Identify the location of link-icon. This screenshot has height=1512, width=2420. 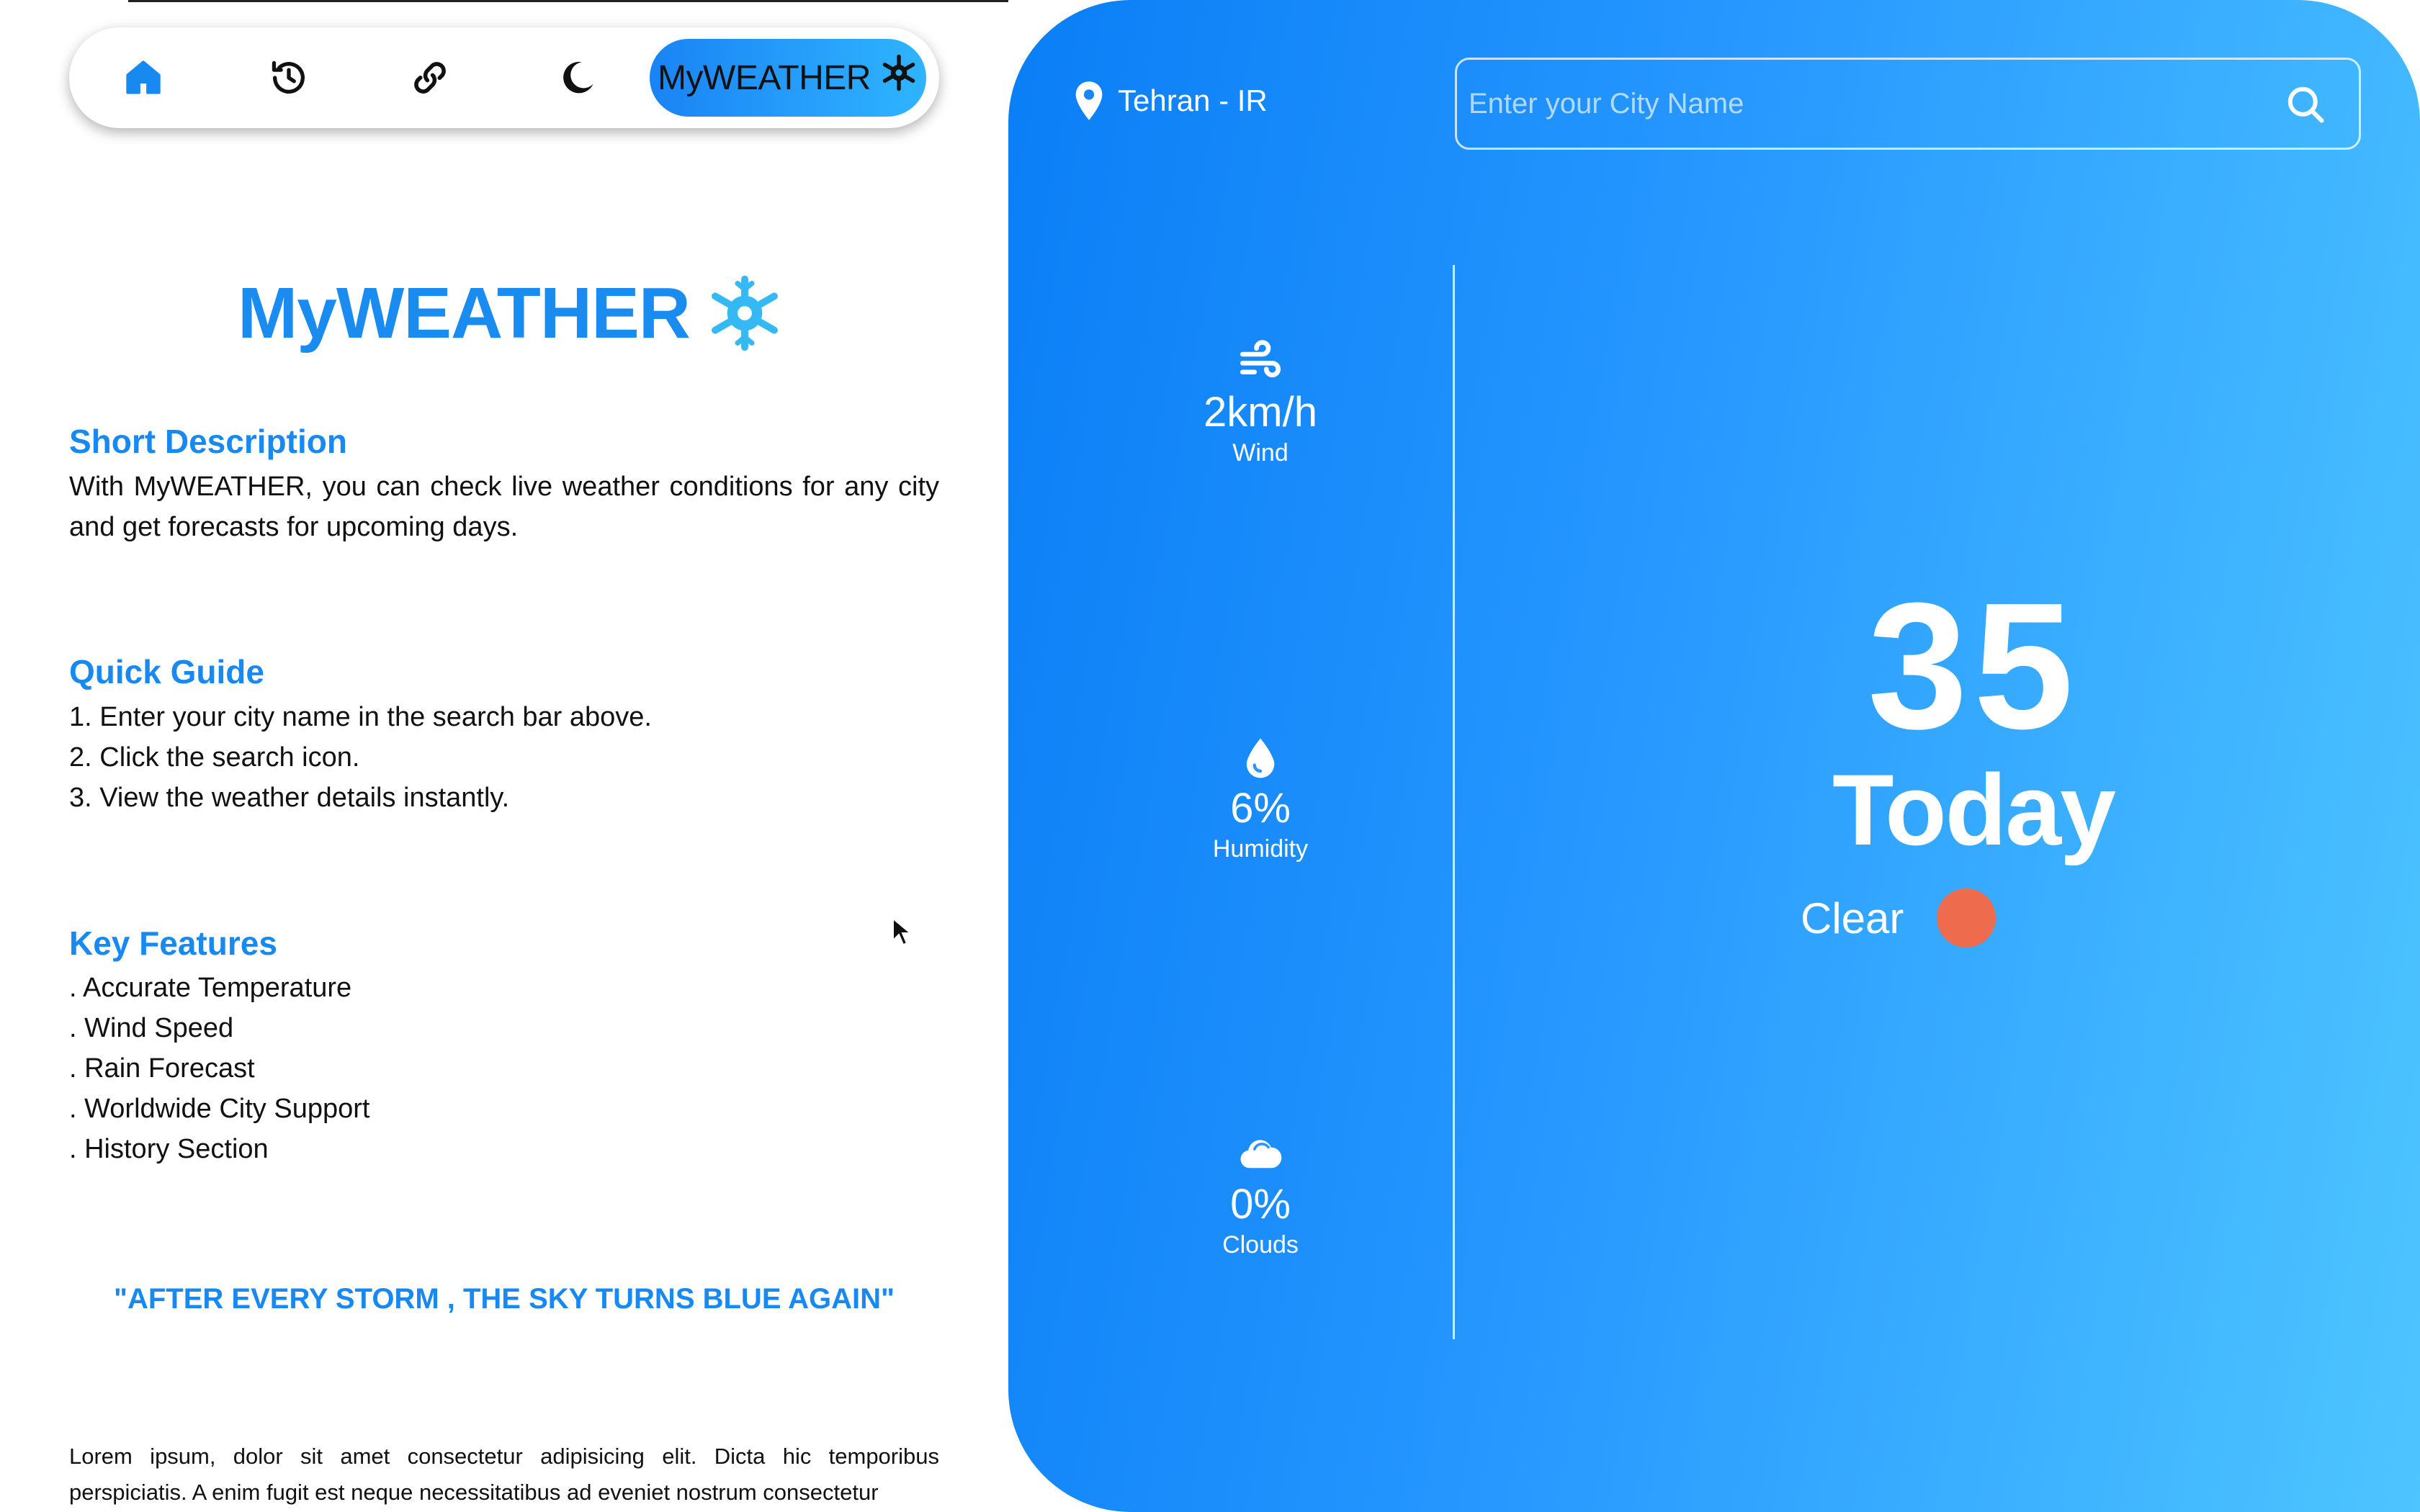
(430, 78).